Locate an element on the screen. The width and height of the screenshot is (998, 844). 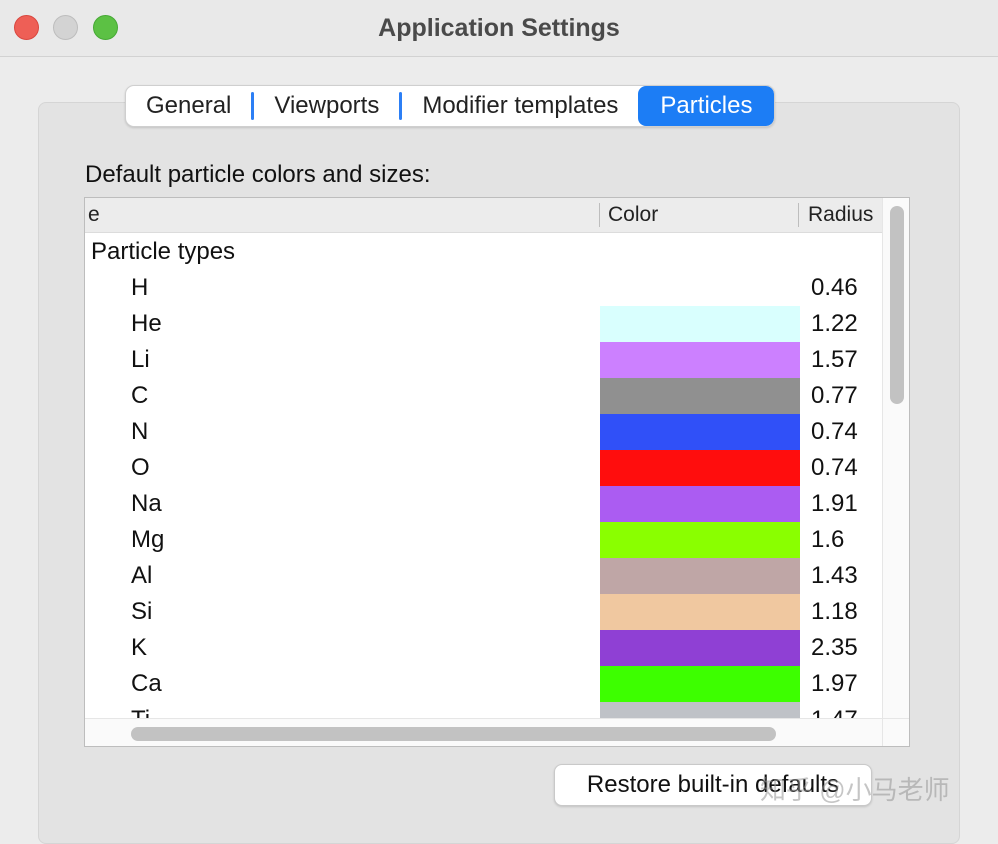
particle-radius-value: 0.77 is located at coordinates (834, 396).